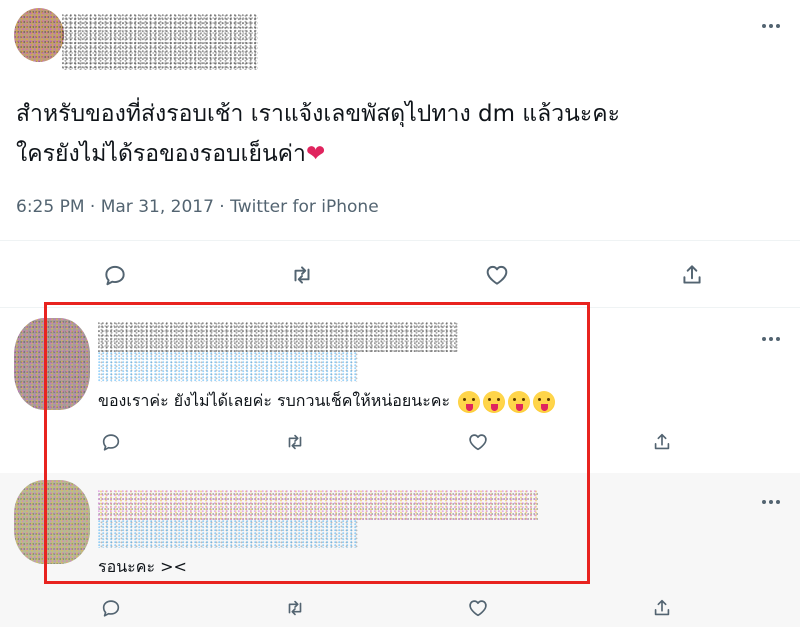 This screenshot has height=627, width=800. I want to click on reply-2-avatar, so click(52, 522).